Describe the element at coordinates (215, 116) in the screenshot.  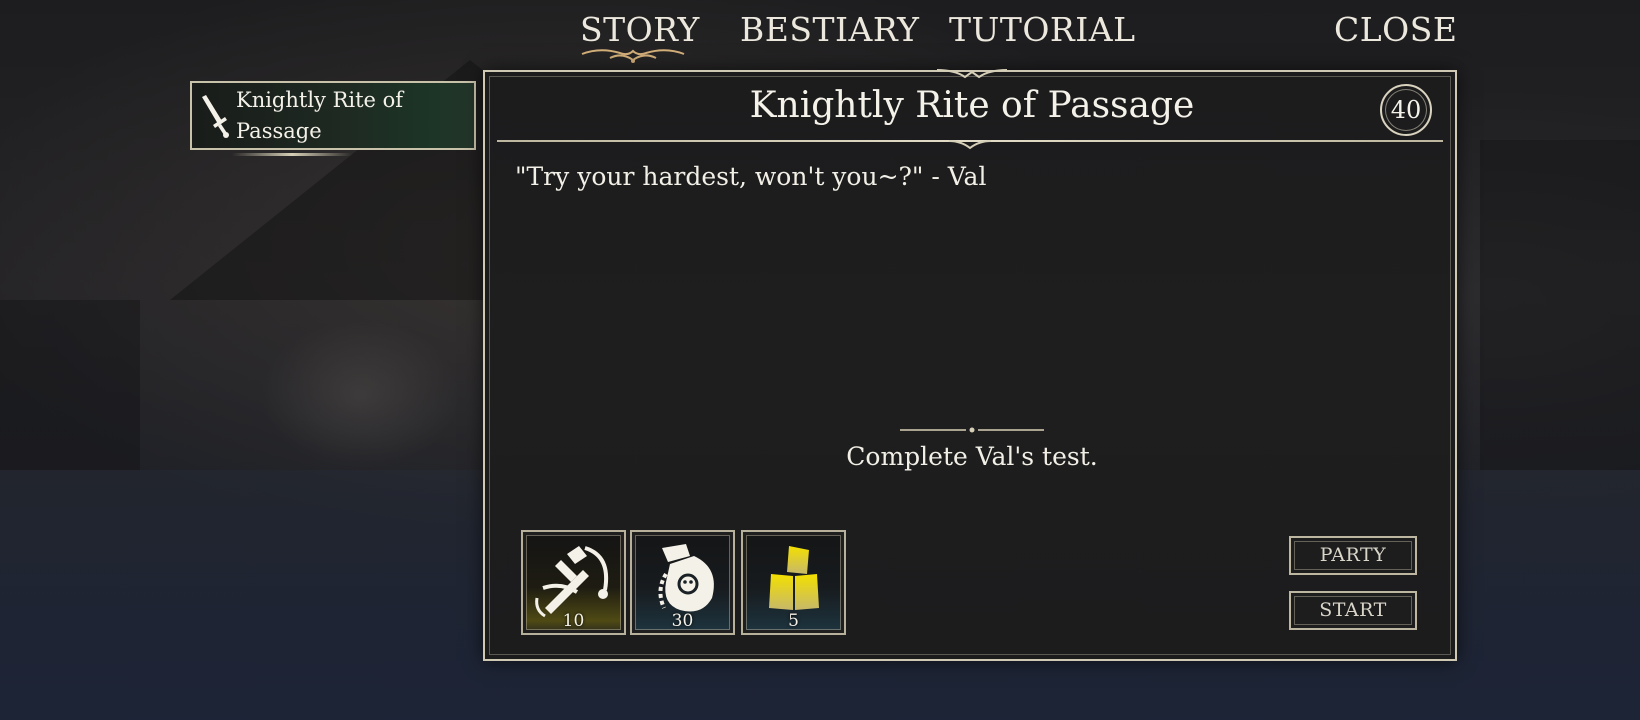
I see `sword-icon` at that location.